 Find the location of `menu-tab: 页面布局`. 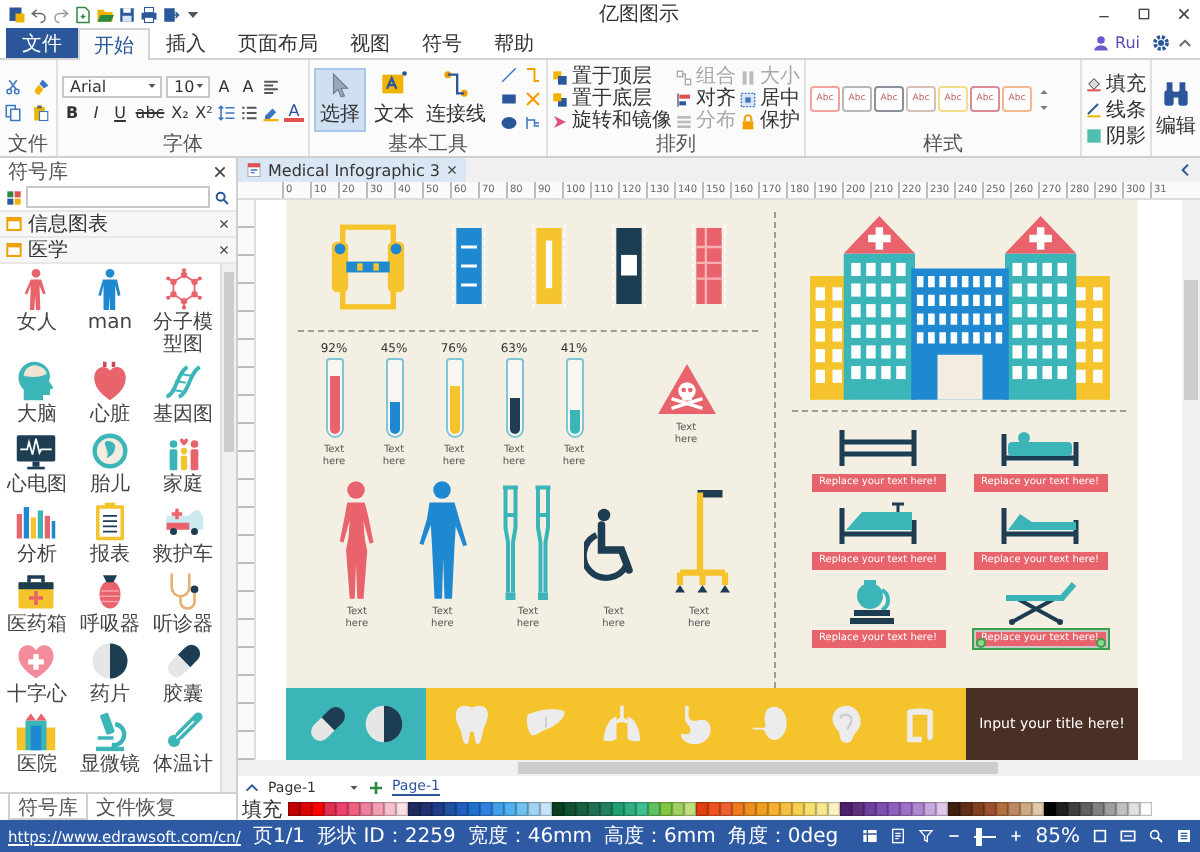

menu-tab: 页面布局 is located at coordinates (278, 43).